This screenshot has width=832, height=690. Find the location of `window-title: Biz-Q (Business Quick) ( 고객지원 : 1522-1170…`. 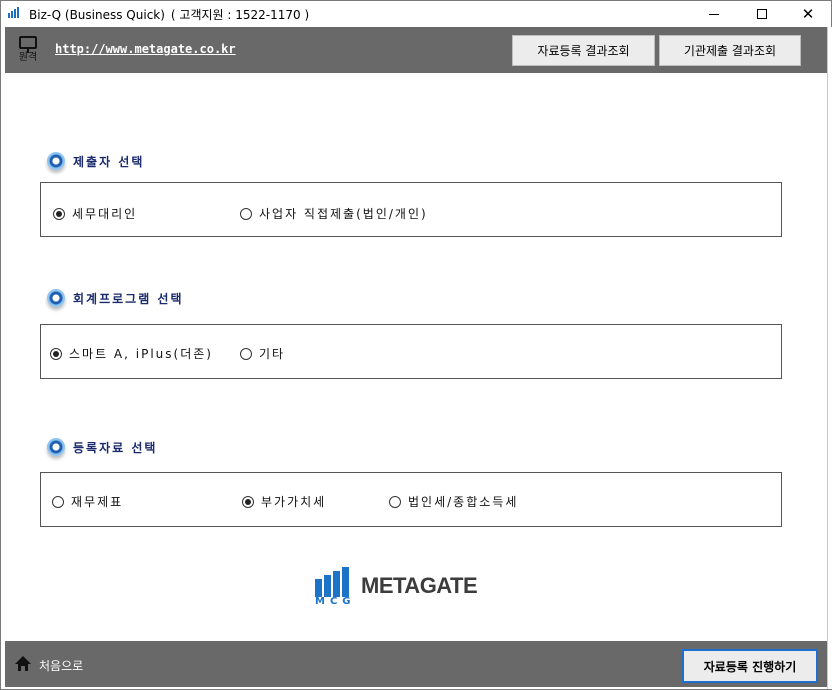

window-title: Biz-Q (Business Quick) ( 고객지원 : 1522-1170… is located at coordinates (169, 14).